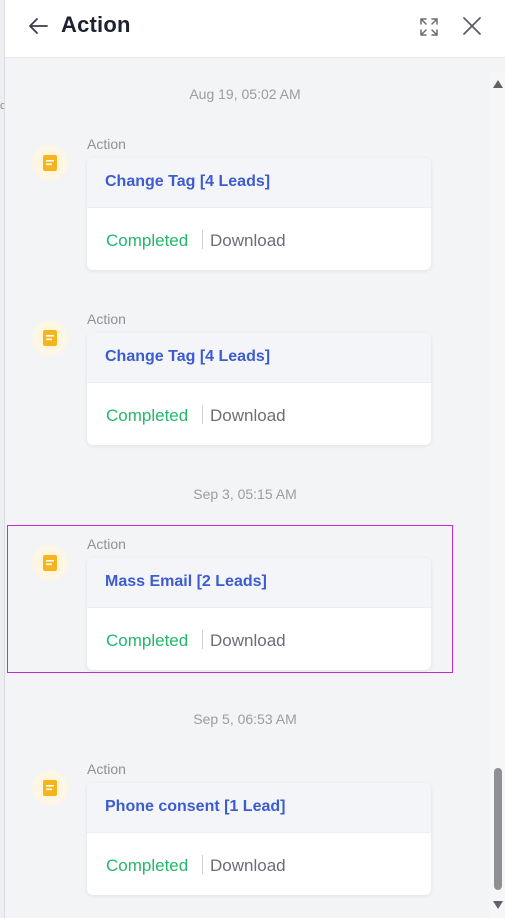 This screenshot has height=918, width=505. I want to click on close-icon, so click(472, 26).